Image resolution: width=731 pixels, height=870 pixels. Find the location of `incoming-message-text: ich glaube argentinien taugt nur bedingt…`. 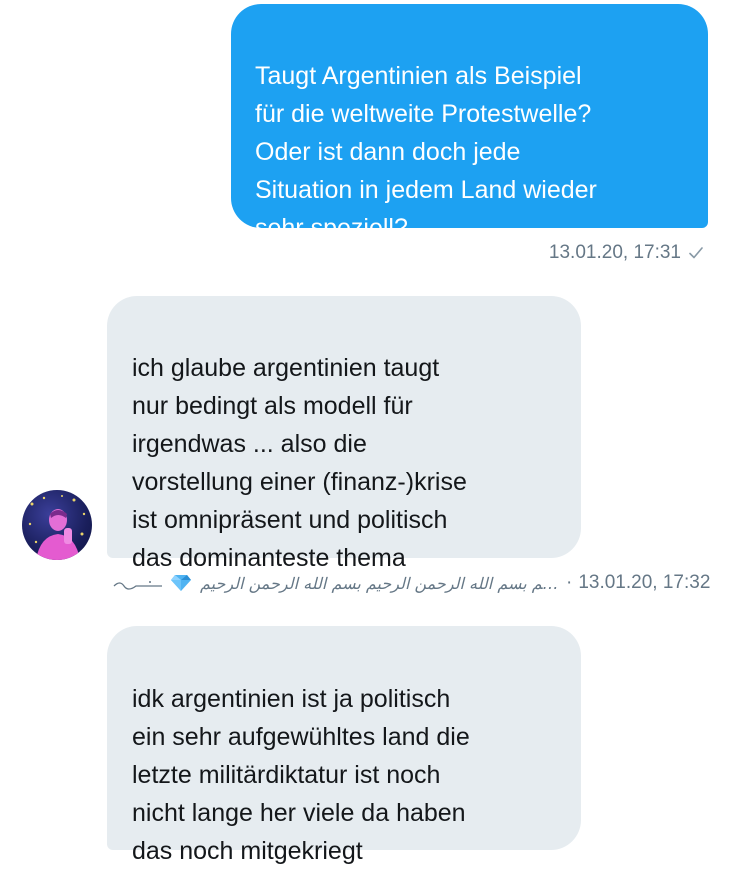

incoming-message-text: ich glaube argentinien taugt nur bedingt… is located at coordinates (299, 463).